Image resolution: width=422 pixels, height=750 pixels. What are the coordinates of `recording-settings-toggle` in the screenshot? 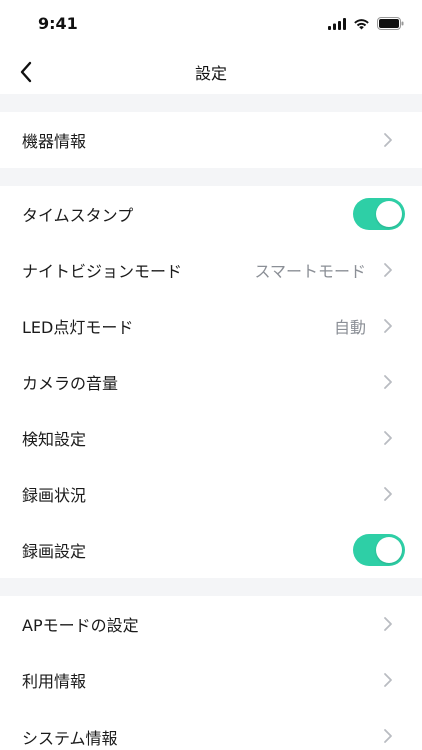 It's located at (379, 550).